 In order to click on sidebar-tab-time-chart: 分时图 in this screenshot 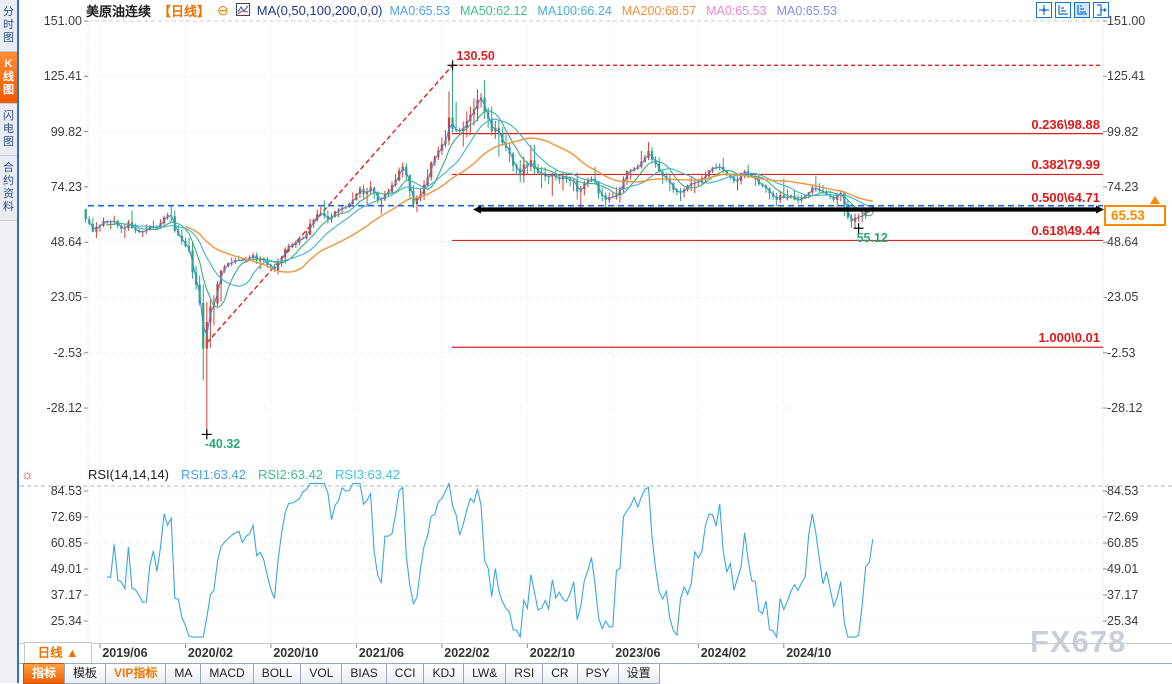, I will do `click(8, 26)`.